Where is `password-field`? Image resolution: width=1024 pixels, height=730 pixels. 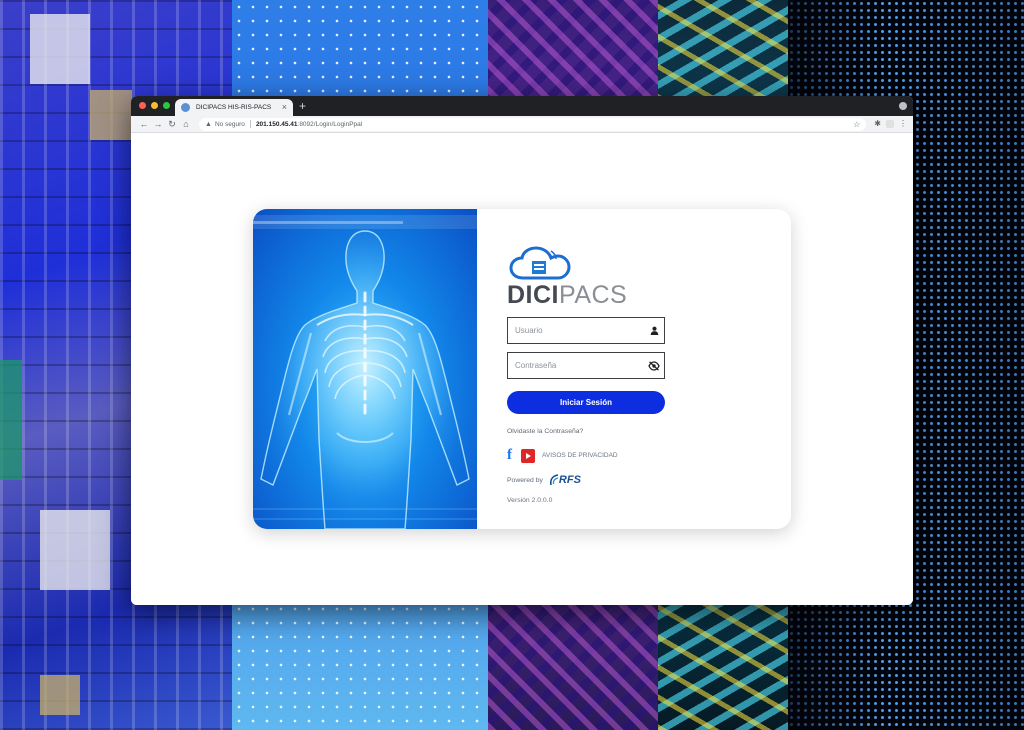 password-field is located at coordinates (586, 365).